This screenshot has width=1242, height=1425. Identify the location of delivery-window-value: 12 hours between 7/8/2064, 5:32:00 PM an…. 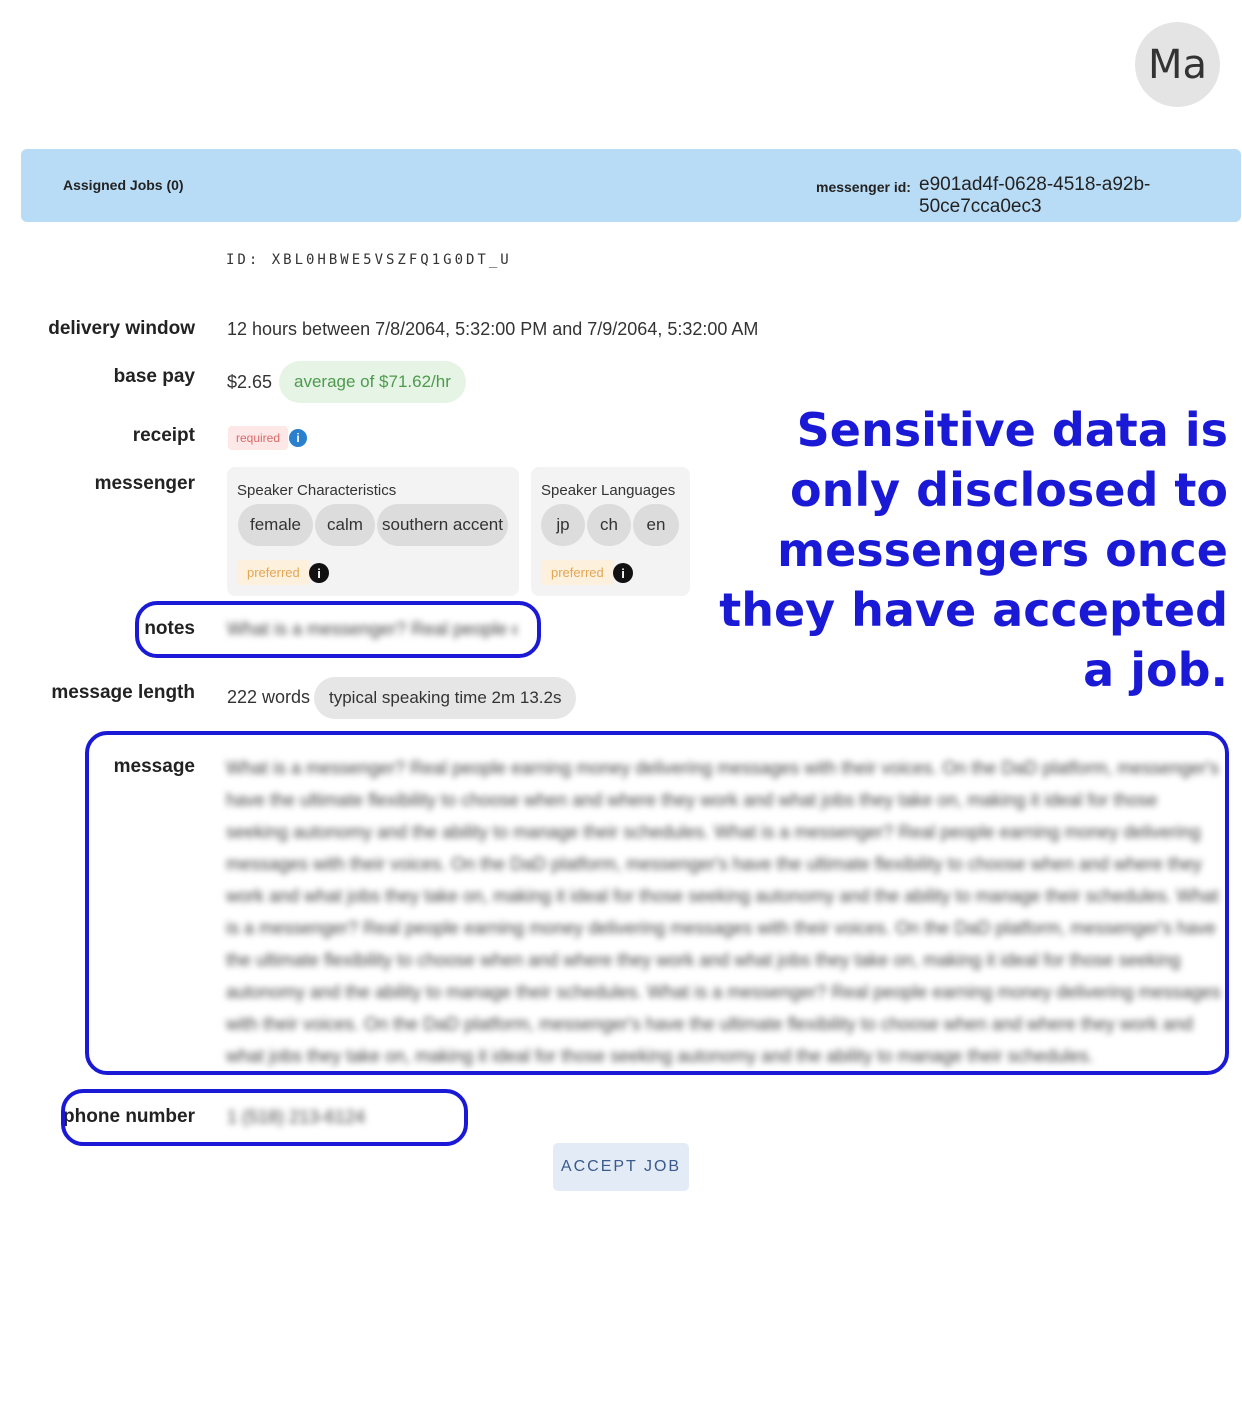
(493, 329).